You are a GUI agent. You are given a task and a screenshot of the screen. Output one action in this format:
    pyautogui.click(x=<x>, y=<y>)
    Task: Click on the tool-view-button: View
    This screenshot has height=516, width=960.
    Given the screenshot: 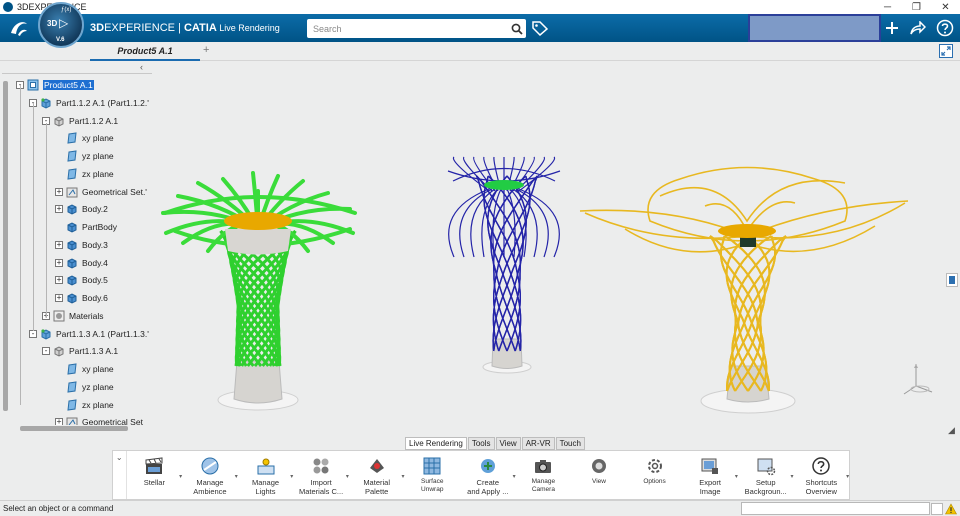 What is the action you would take?
    pyautogui.click(x=599, y=475)
    